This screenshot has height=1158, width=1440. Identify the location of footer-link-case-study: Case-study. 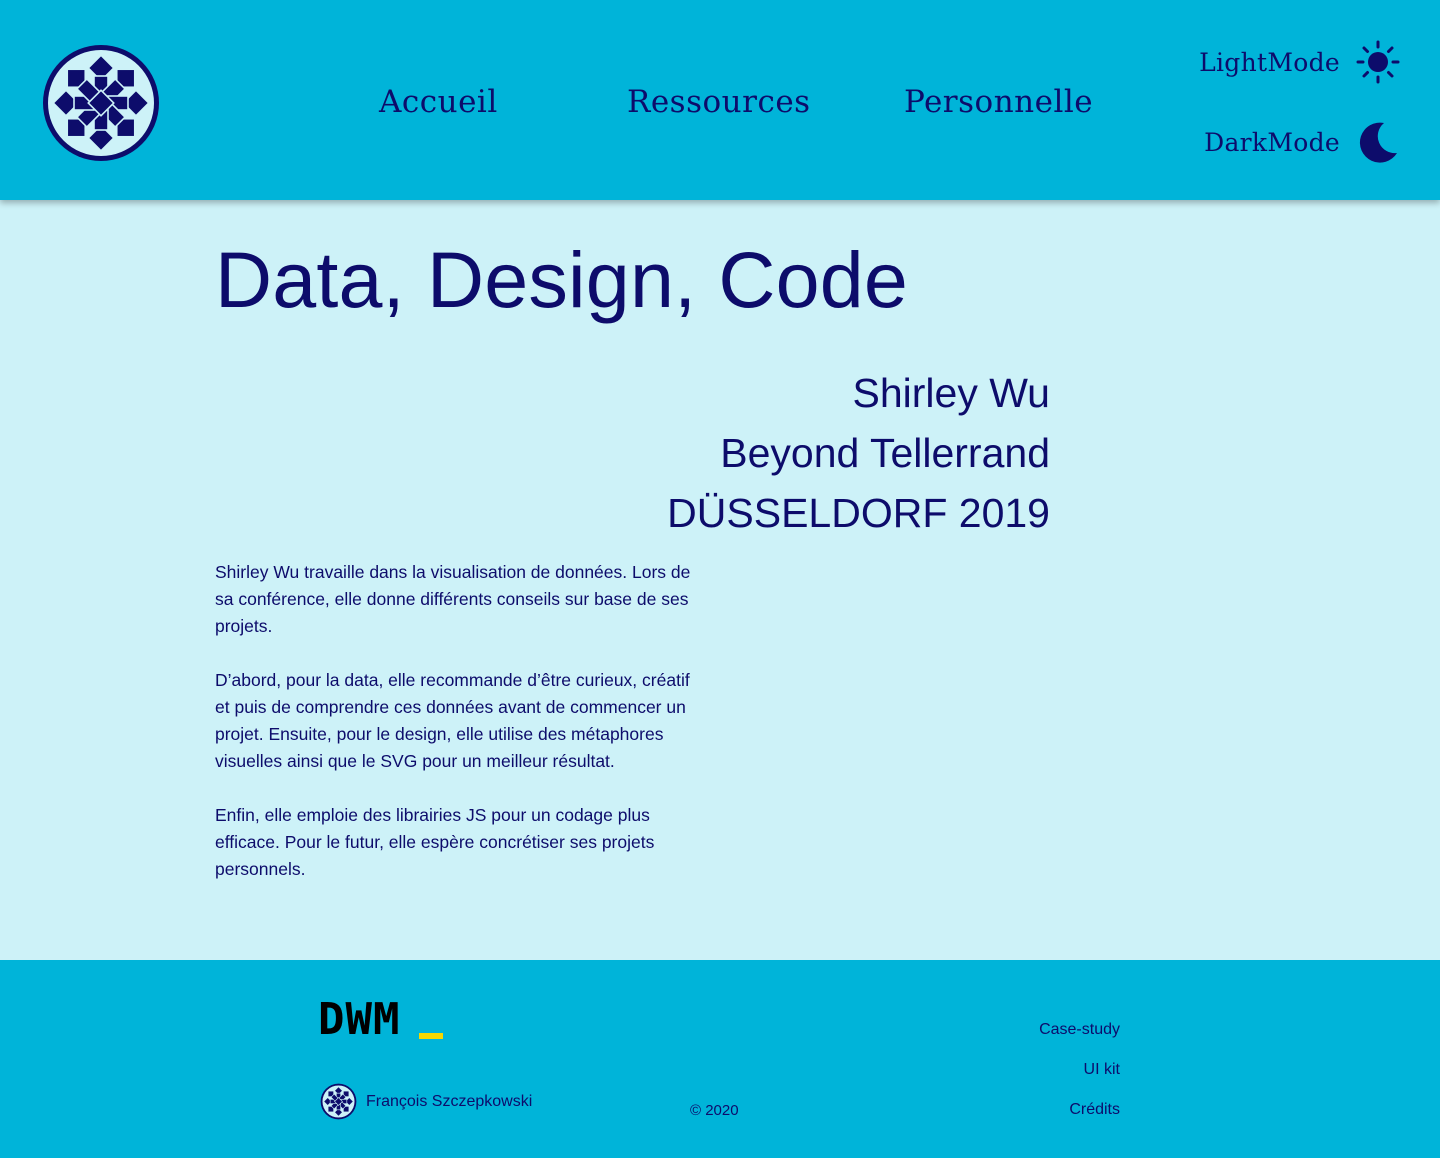
(1079, 1030).